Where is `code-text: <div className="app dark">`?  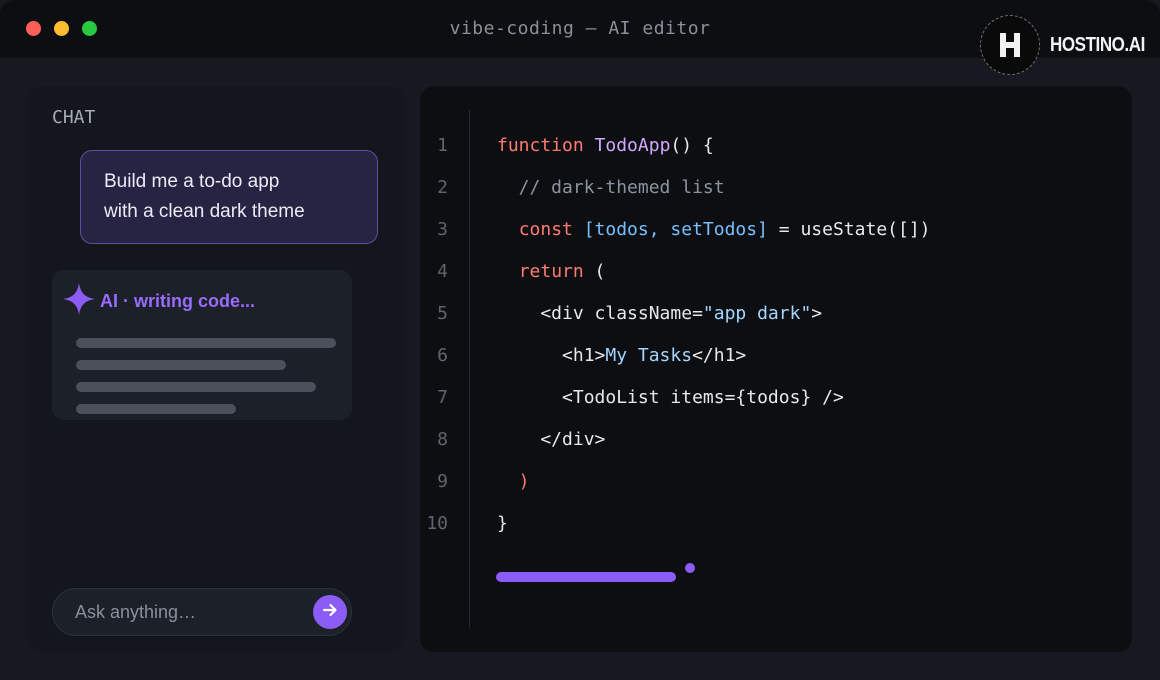 code-text: <div className="app dark"> is located at coordinates (659, 314).